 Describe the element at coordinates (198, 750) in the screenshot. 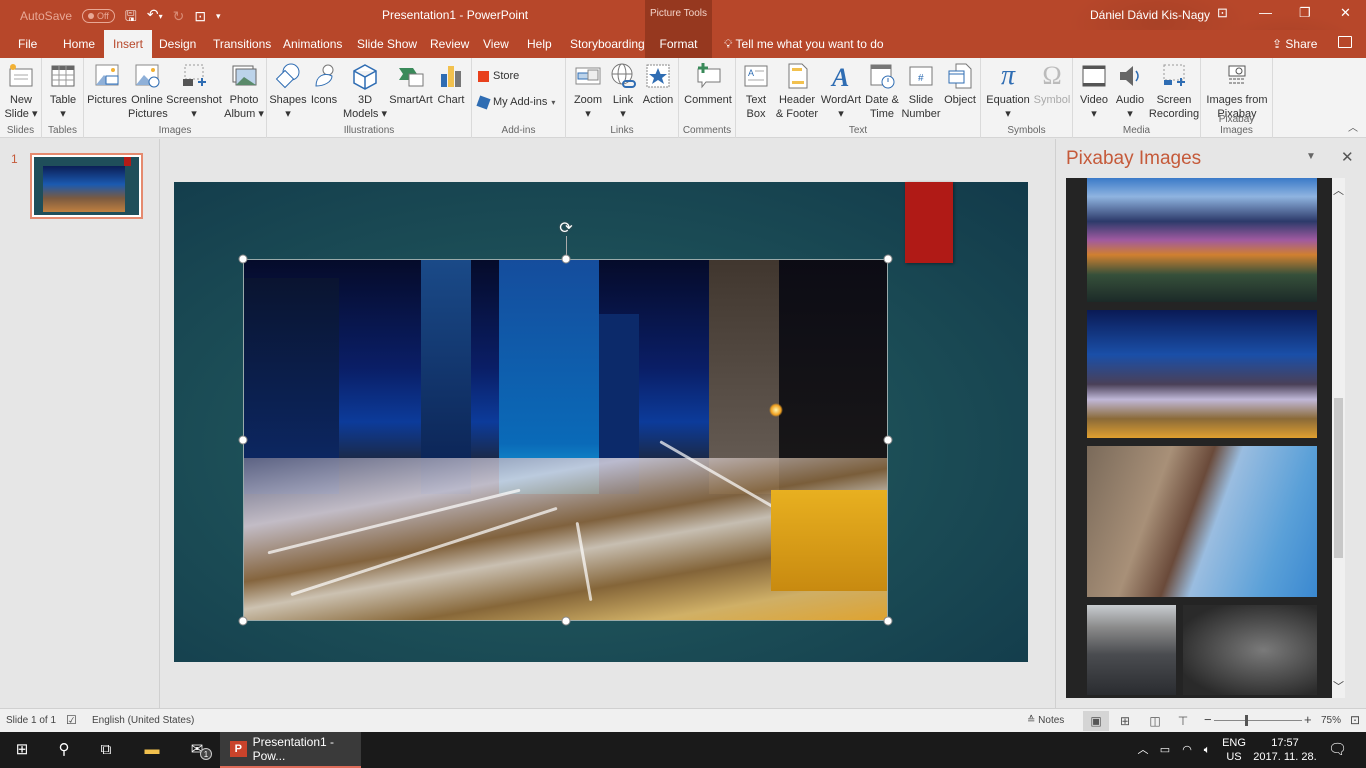

I see `mail-icon: ✉ 1` at that location.